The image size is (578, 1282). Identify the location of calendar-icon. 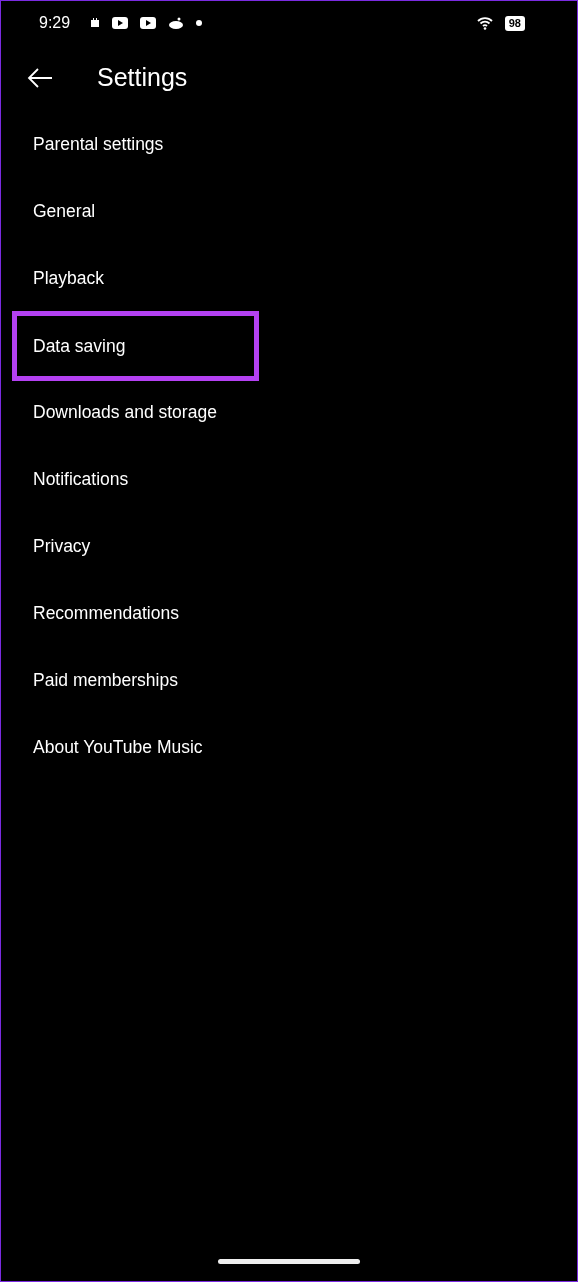
(95, 23).